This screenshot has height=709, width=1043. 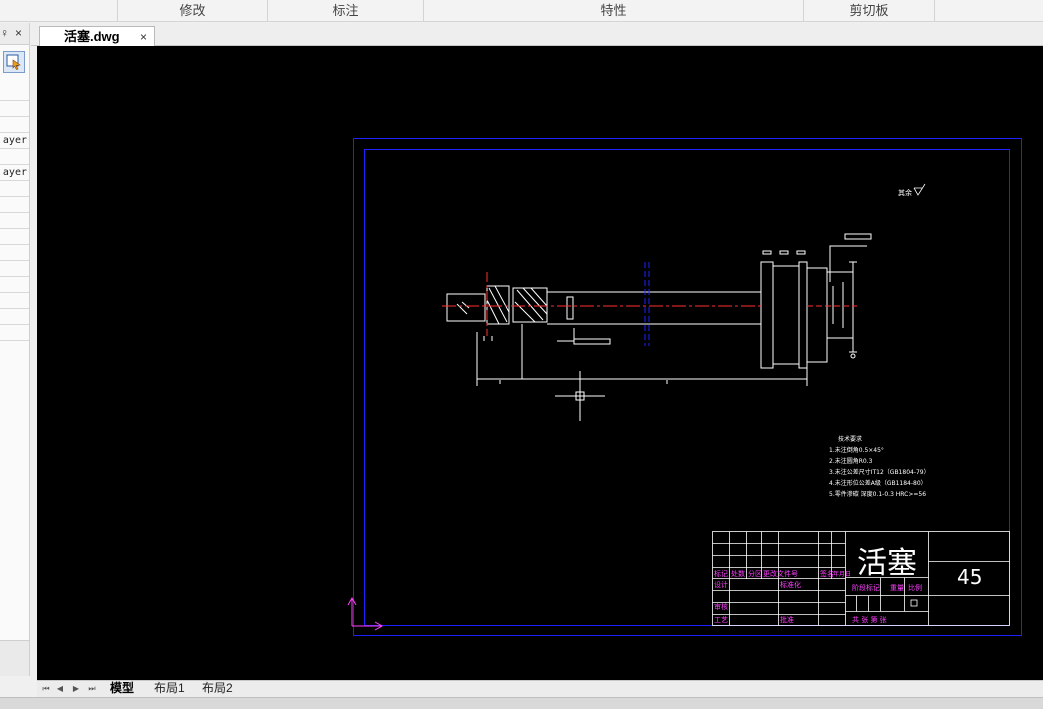 I want to click on svg-text: 5.零件渗碳 深度0.1-0.3 HRC>=56, so click(x=877, y=494).